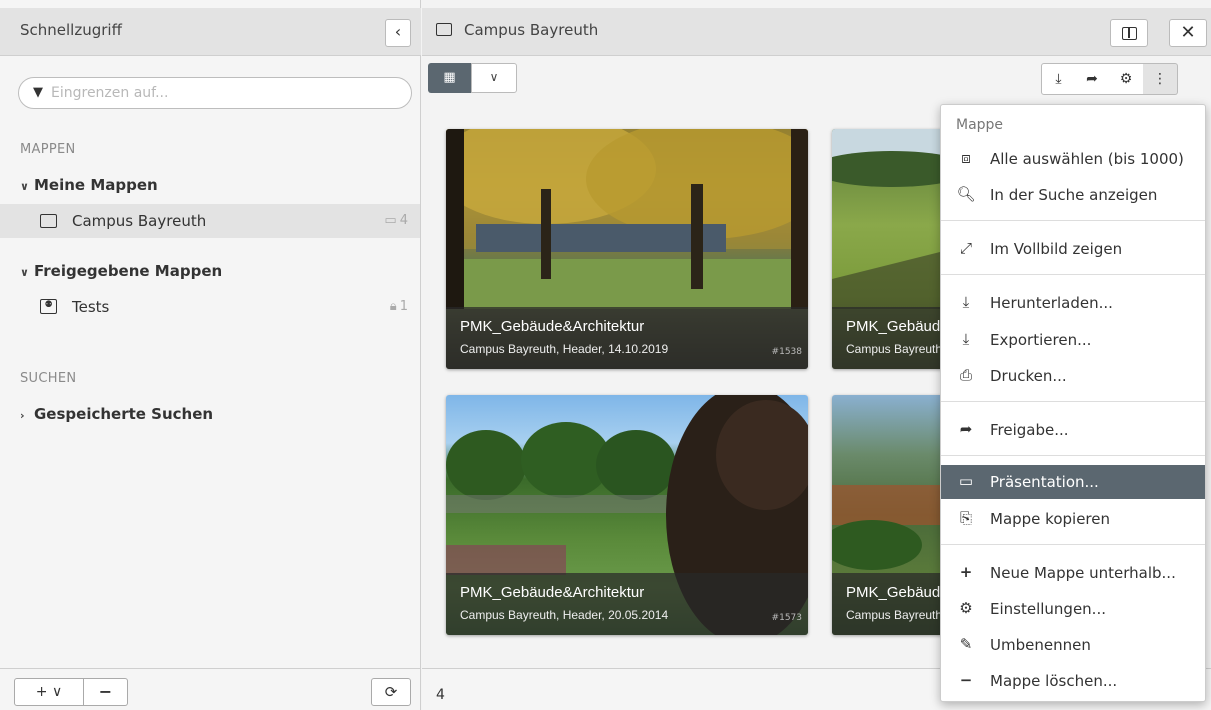 This screenshot has width=1211, height=710. I want to click on sidebar-item-tests: ⚉ Tests 🔒︎ 1, so click(210, 307).